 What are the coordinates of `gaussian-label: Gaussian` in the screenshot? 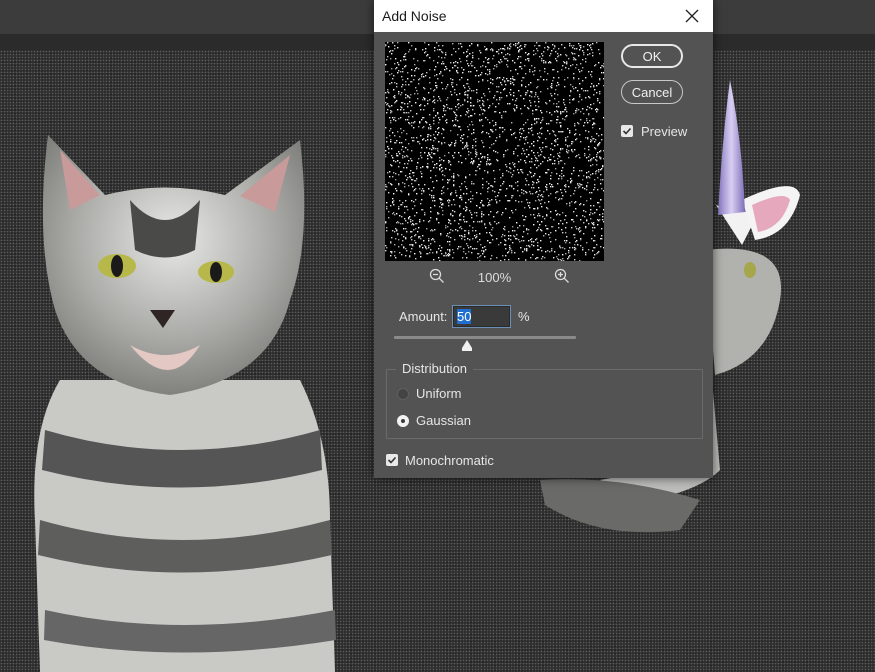 It's located at (443, 420).